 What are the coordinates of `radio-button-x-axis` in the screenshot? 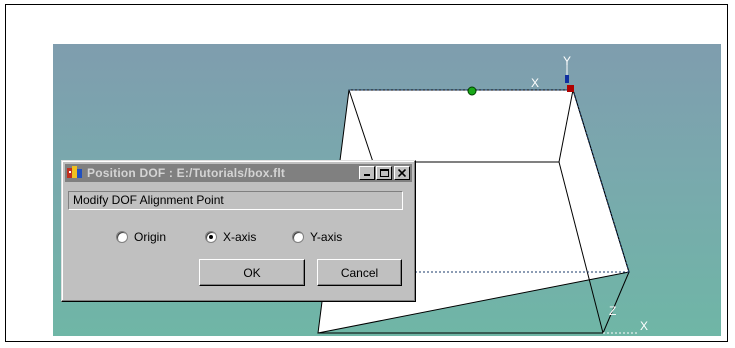 It's located at (211, 237).